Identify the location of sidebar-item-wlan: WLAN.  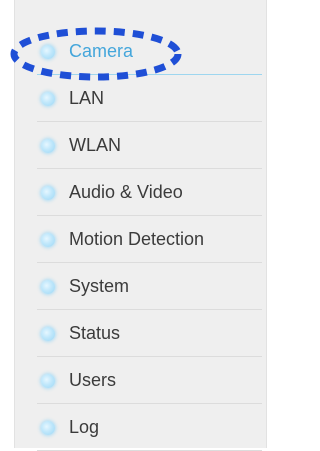
(140, 145).